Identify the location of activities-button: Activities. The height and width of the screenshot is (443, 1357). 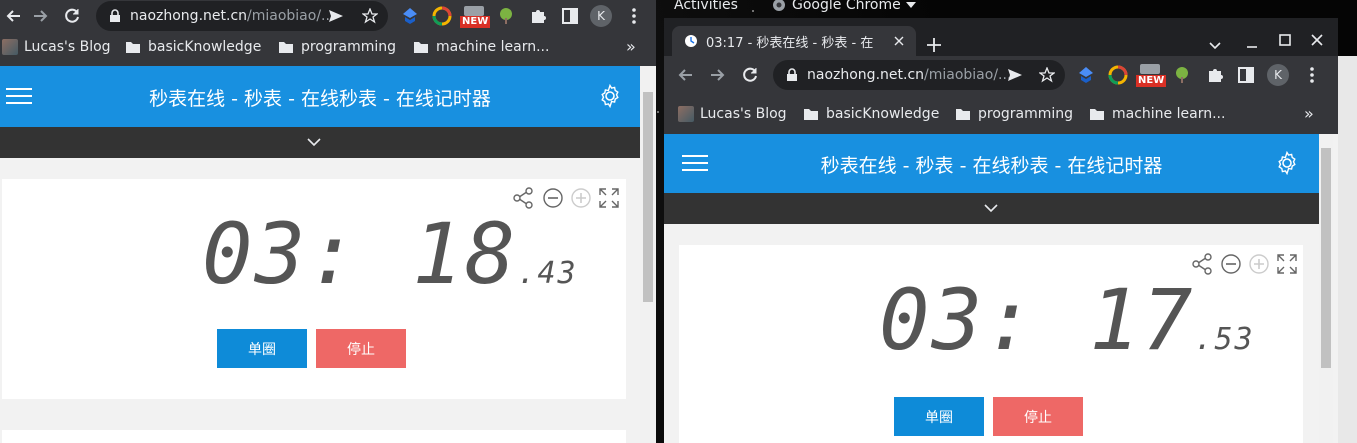
(706, 6).